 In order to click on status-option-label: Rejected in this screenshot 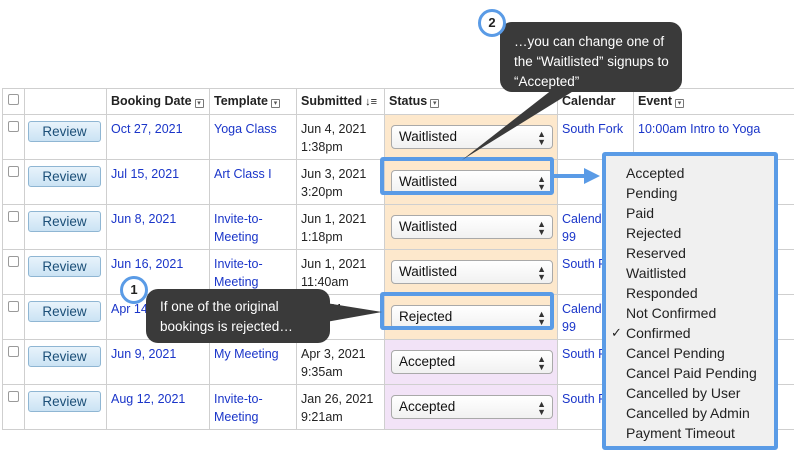, I will do `click(654, 233)`.